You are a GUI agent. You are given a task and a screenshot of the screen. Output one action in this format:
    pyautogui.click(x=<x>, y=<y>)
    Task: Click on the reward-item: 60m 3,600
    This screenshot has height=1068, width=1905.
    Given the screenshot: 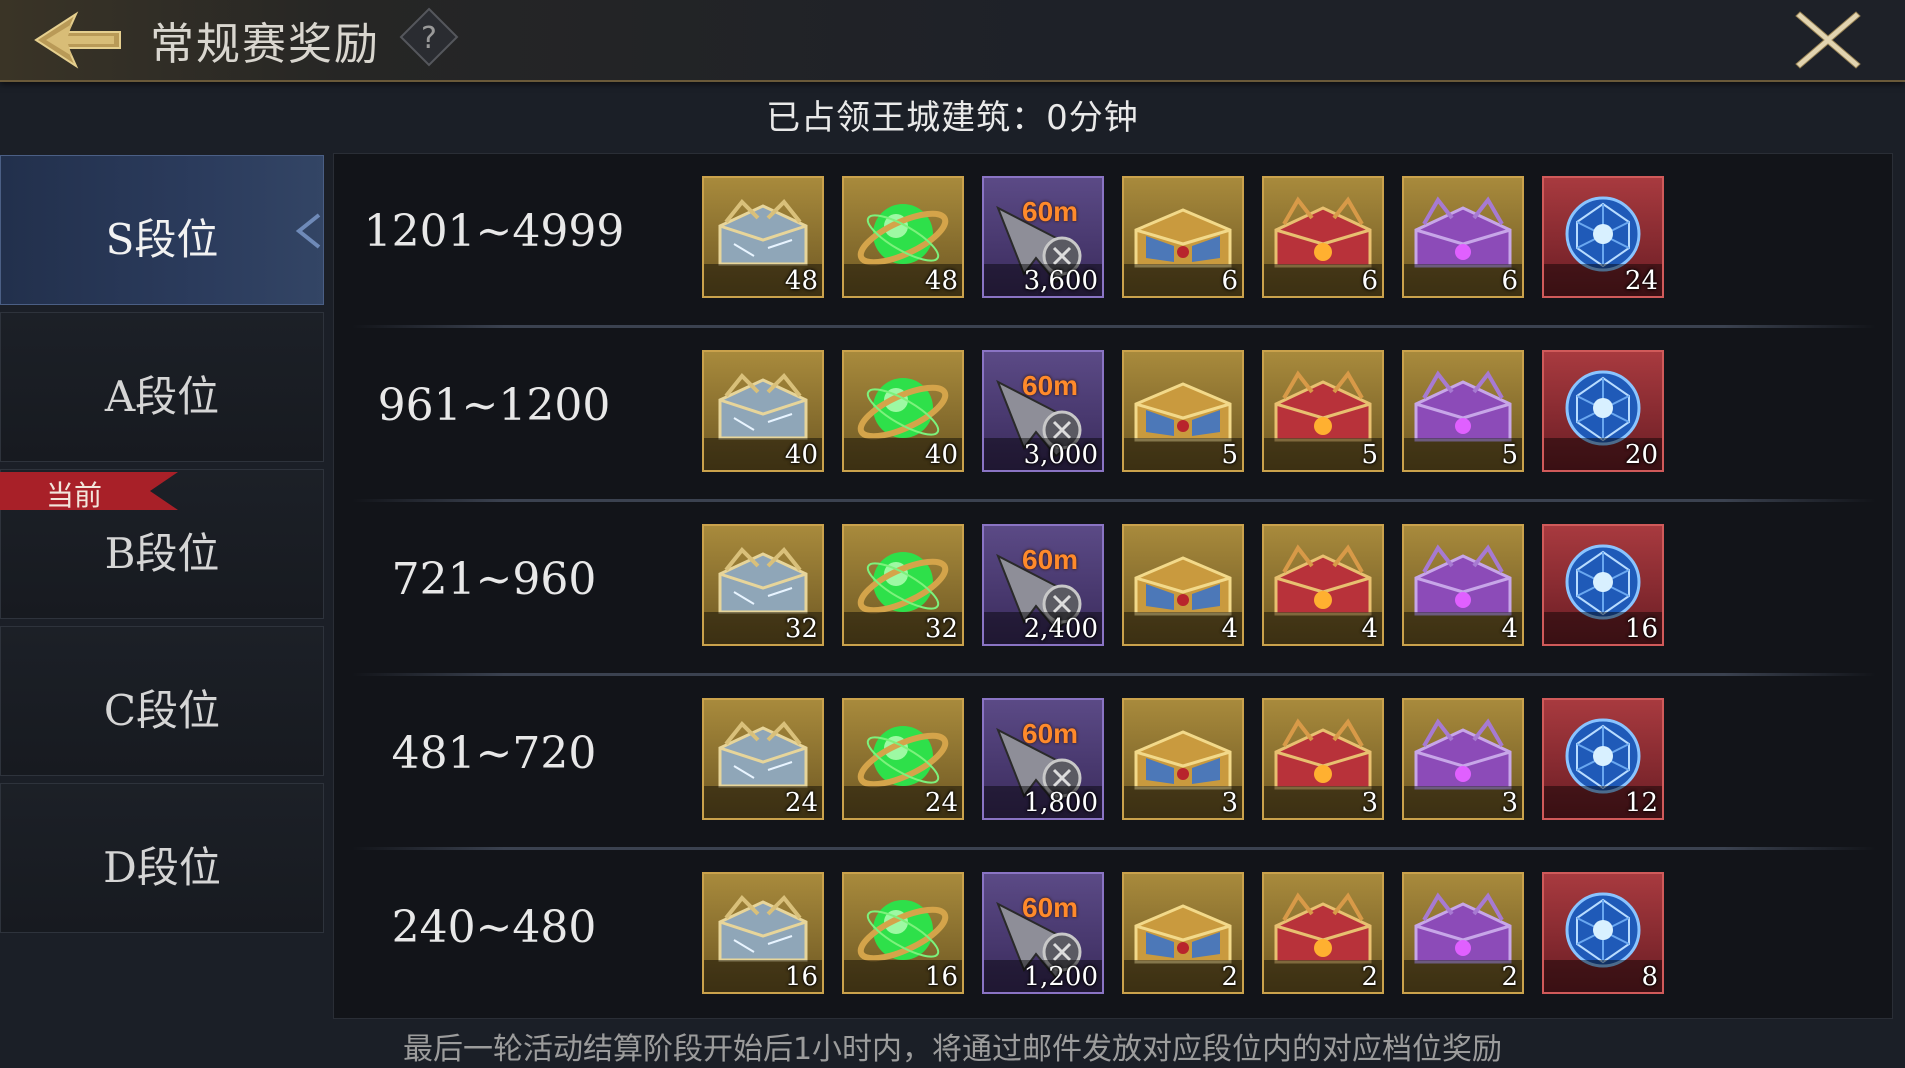 What is the action you would take?
    pyautogui.click(x=1043, y=237)
    